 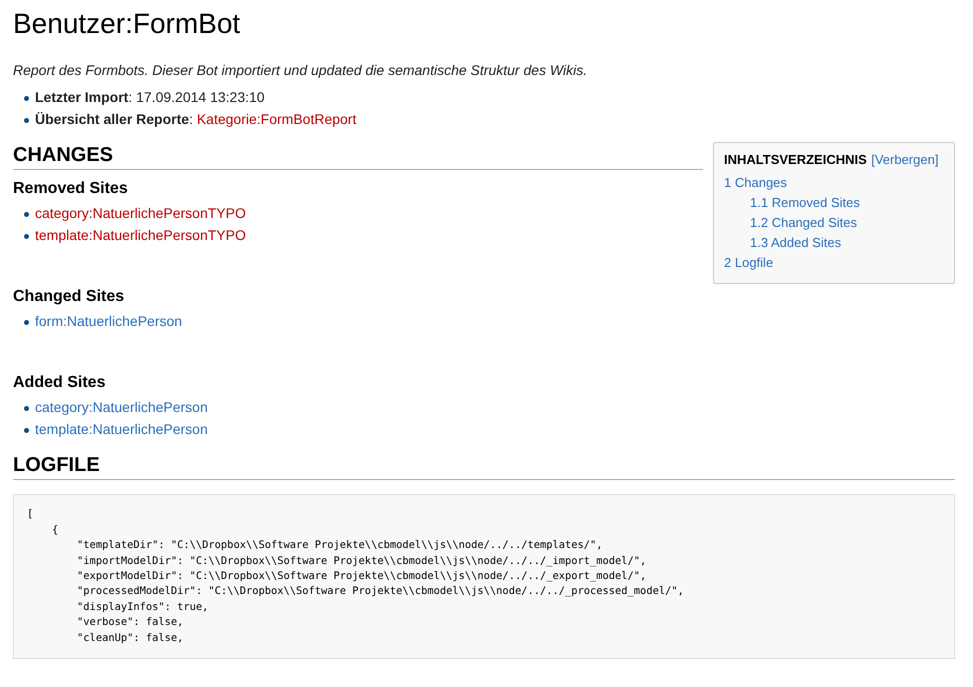 I want to click on subsection-heading: Added Sites, so click(x=59, y=383).